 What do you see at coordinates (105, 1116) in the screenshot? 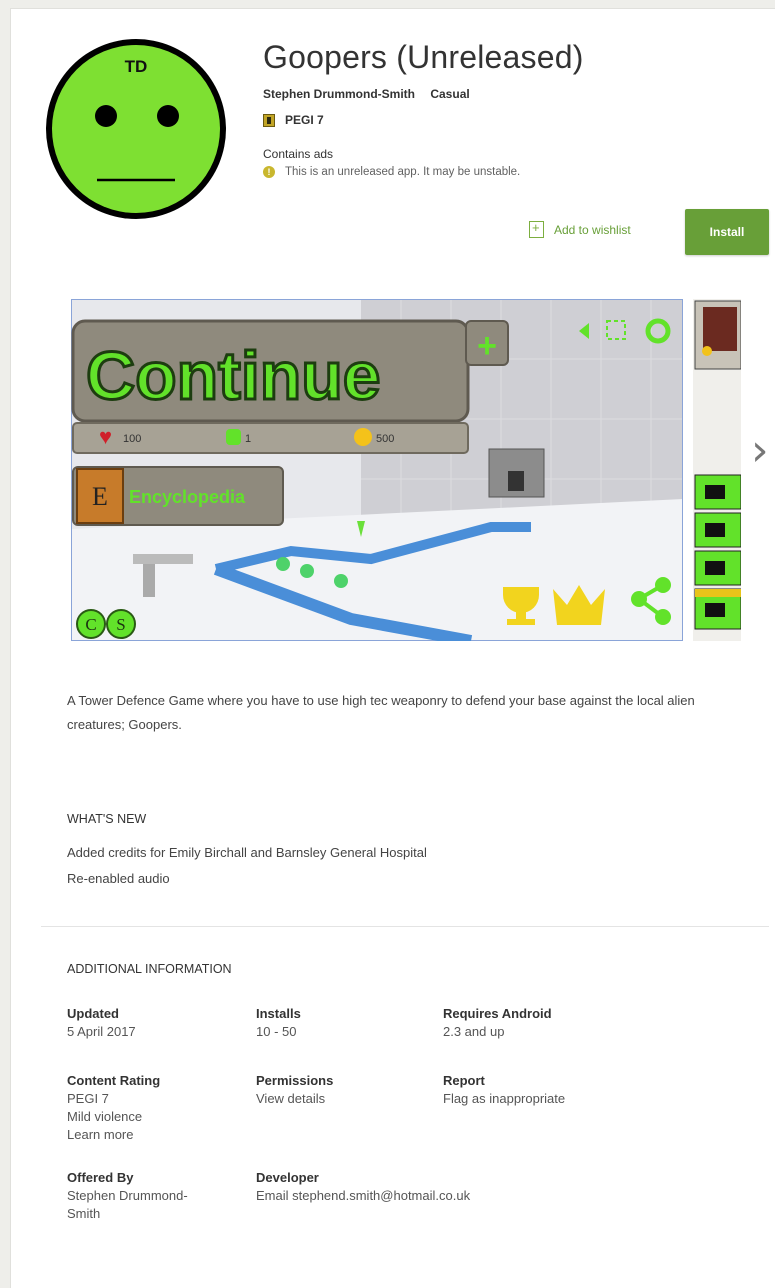
I see `info-detail: Mild violence` at bounding box center [105, 1116].